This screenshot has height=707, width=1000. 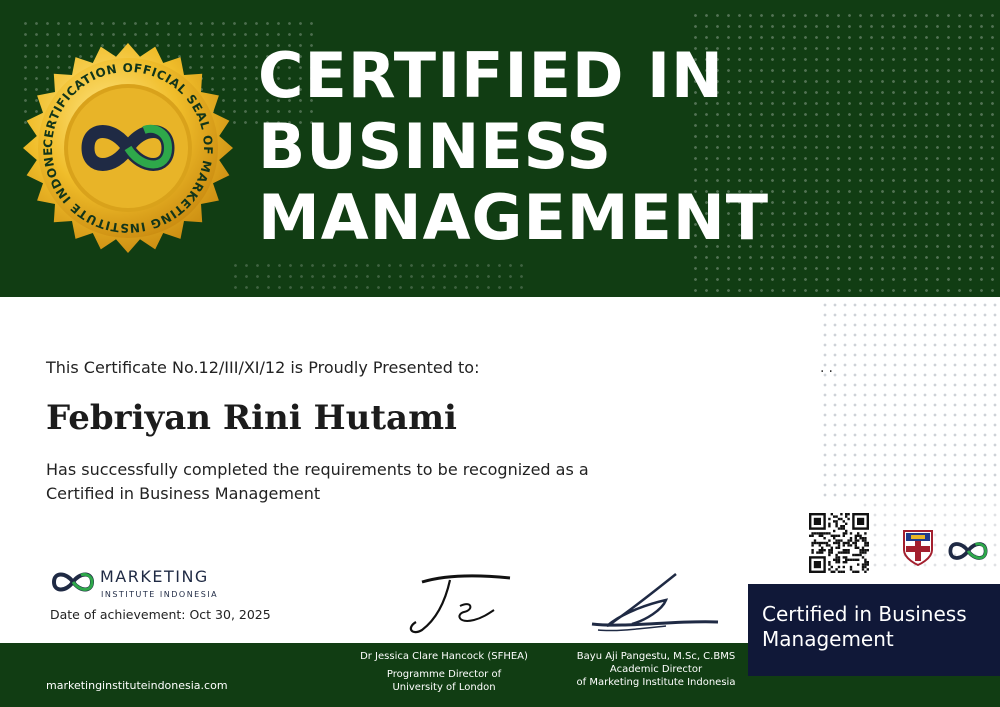 What do you see at coordinates (435, 146) in the screenshot?
I see `title-line: BUSINESS` at bounding box center [435, 146].